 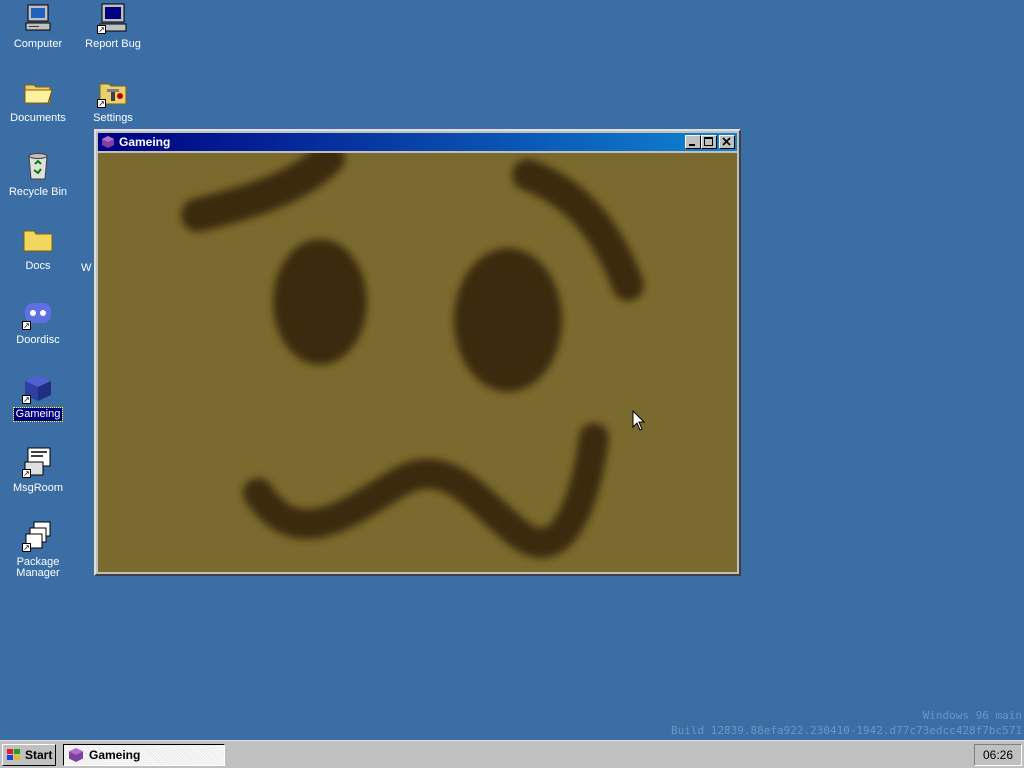 I want to click on minimize-button, so click(x=693, y=142).